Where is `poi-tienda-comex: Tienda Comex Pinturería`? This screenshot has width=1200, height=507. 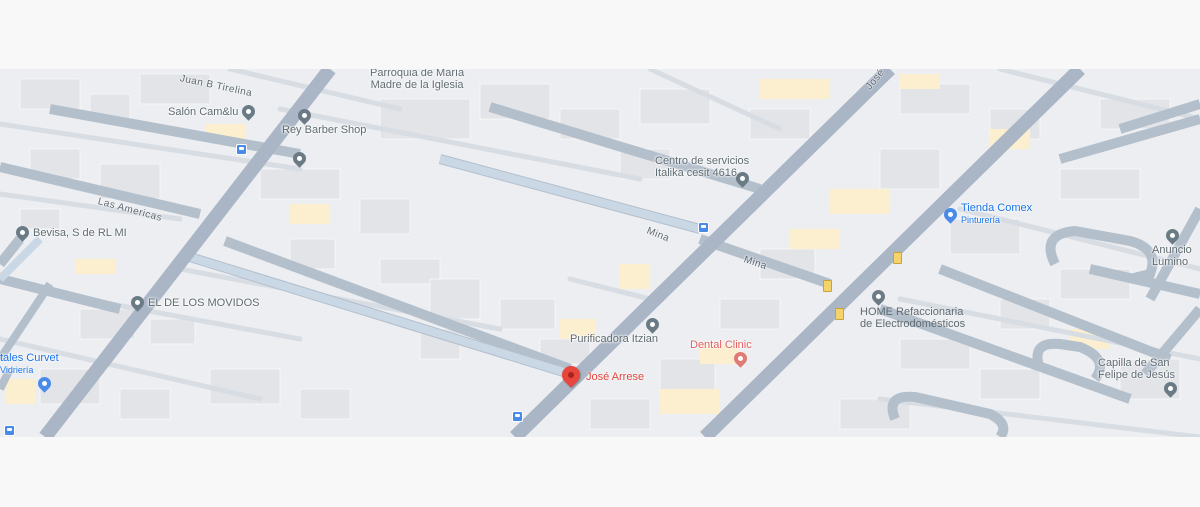 poi-tienda-comex: Tienda Comex Pinturería is located at coordinates (986, 214).